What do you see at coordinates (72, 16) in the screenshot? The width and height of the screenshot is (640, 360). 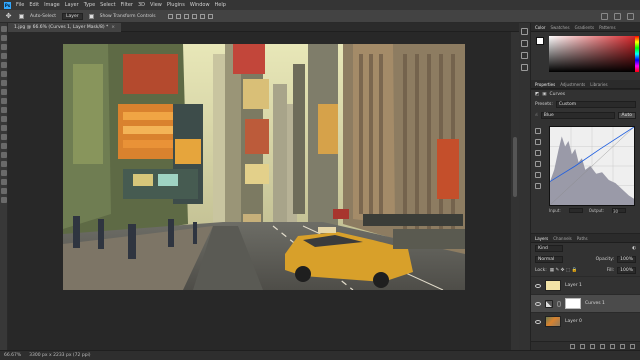 I see `auto-select-target-dropdown: Layer` at bounding box center [72, 16].